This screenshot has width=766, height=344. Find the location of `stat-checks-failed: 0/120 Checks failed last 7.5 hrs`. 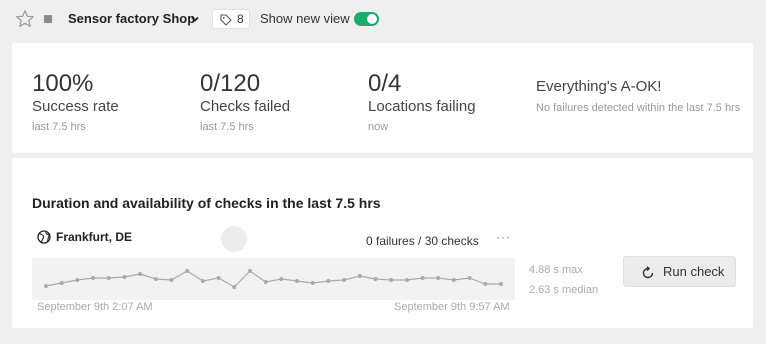

stat-checks-failed: 0/120 Checks failed last 7.5 hrs is located at coordinates (245, 102).